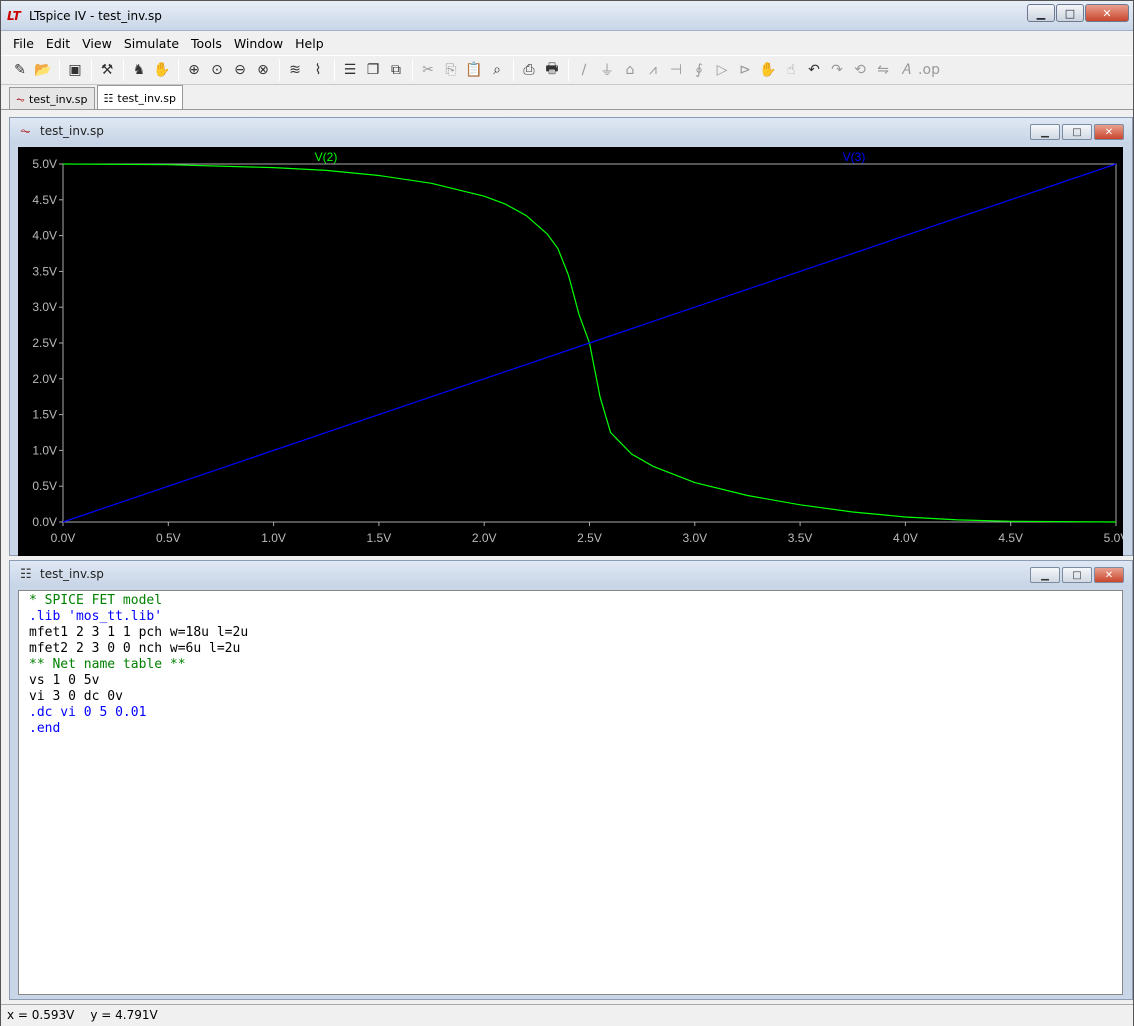 The image size is (1134, 1026). Describe the element at coordinates (653, 70) in the screenshot. I see `resistor-icon: ⩘` at that location.